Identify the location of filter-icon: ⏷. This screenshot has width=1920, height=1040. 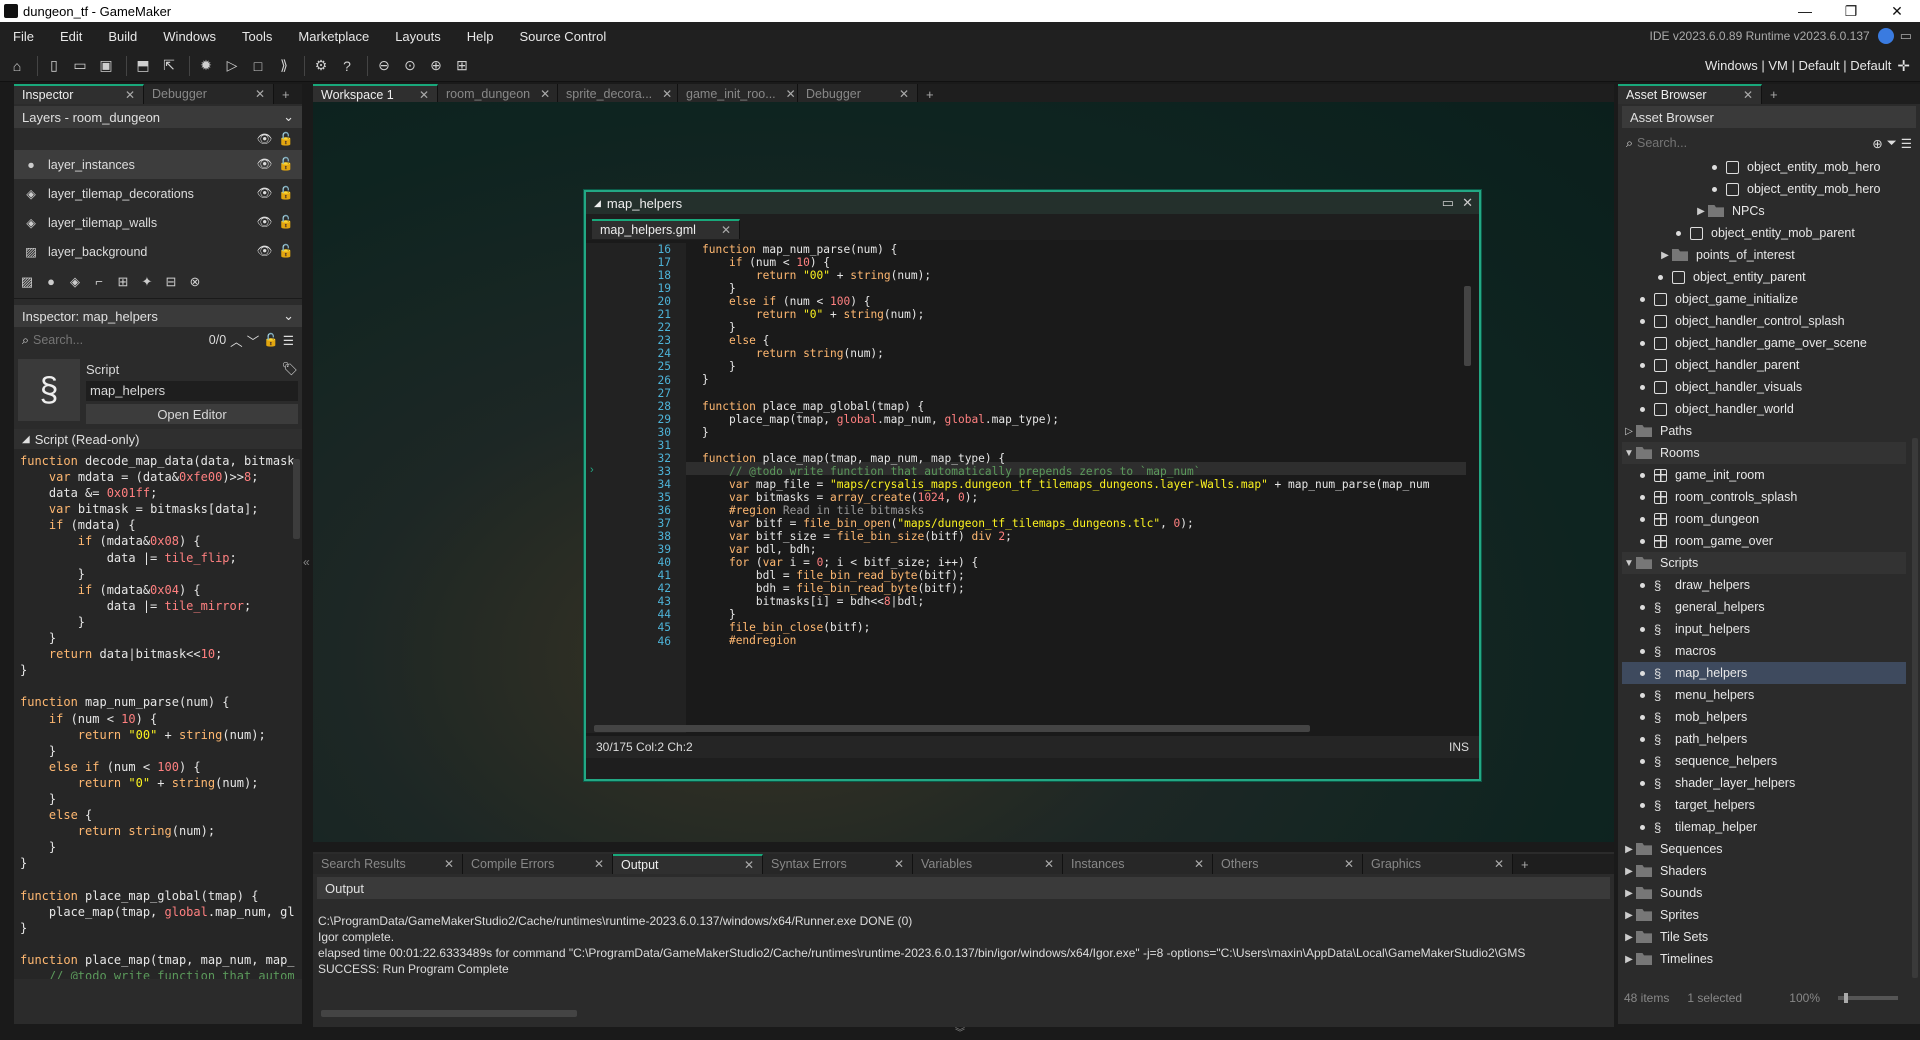
(1892, 143).